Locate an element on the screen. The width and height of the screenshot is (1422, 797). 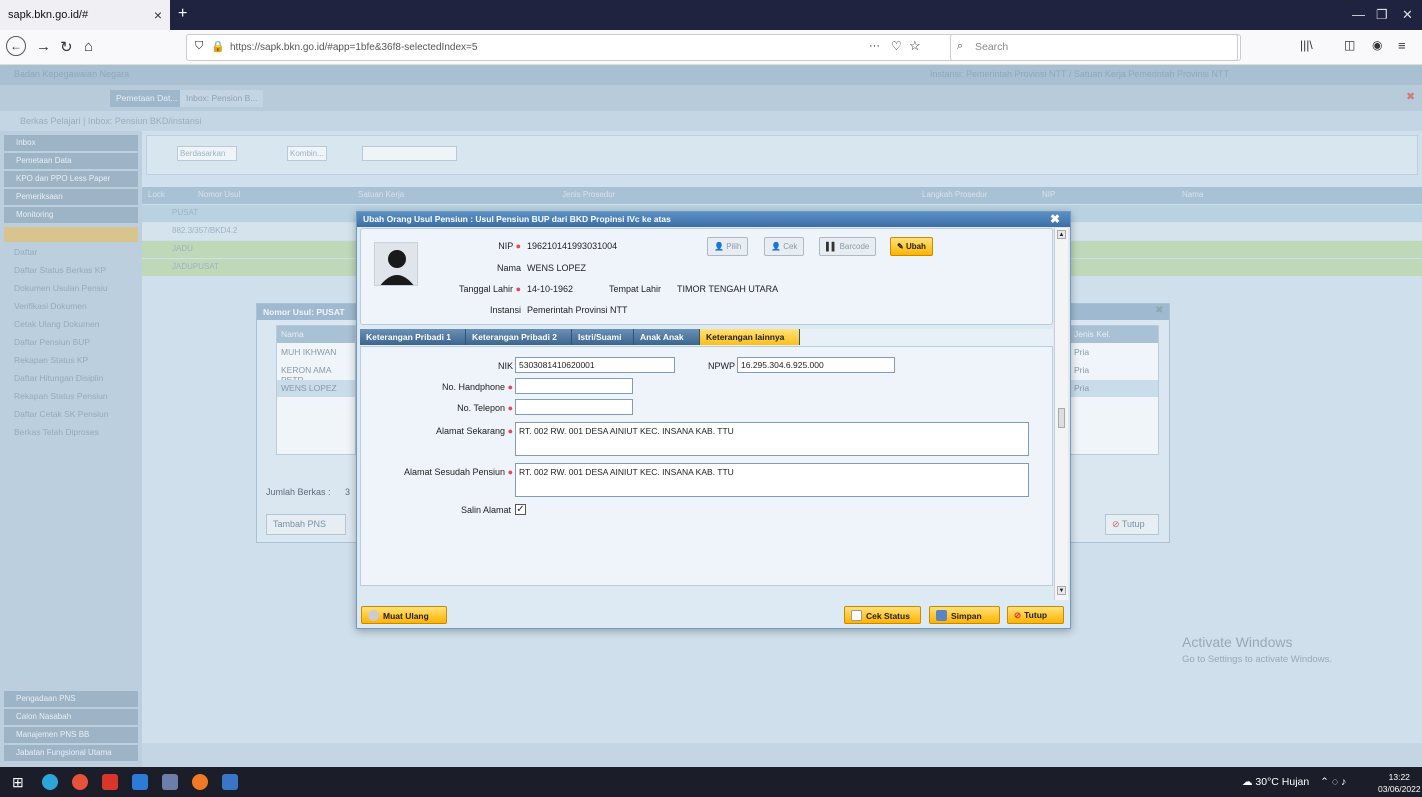
search-icon: ⌕ is located at coordinates (960, 46).